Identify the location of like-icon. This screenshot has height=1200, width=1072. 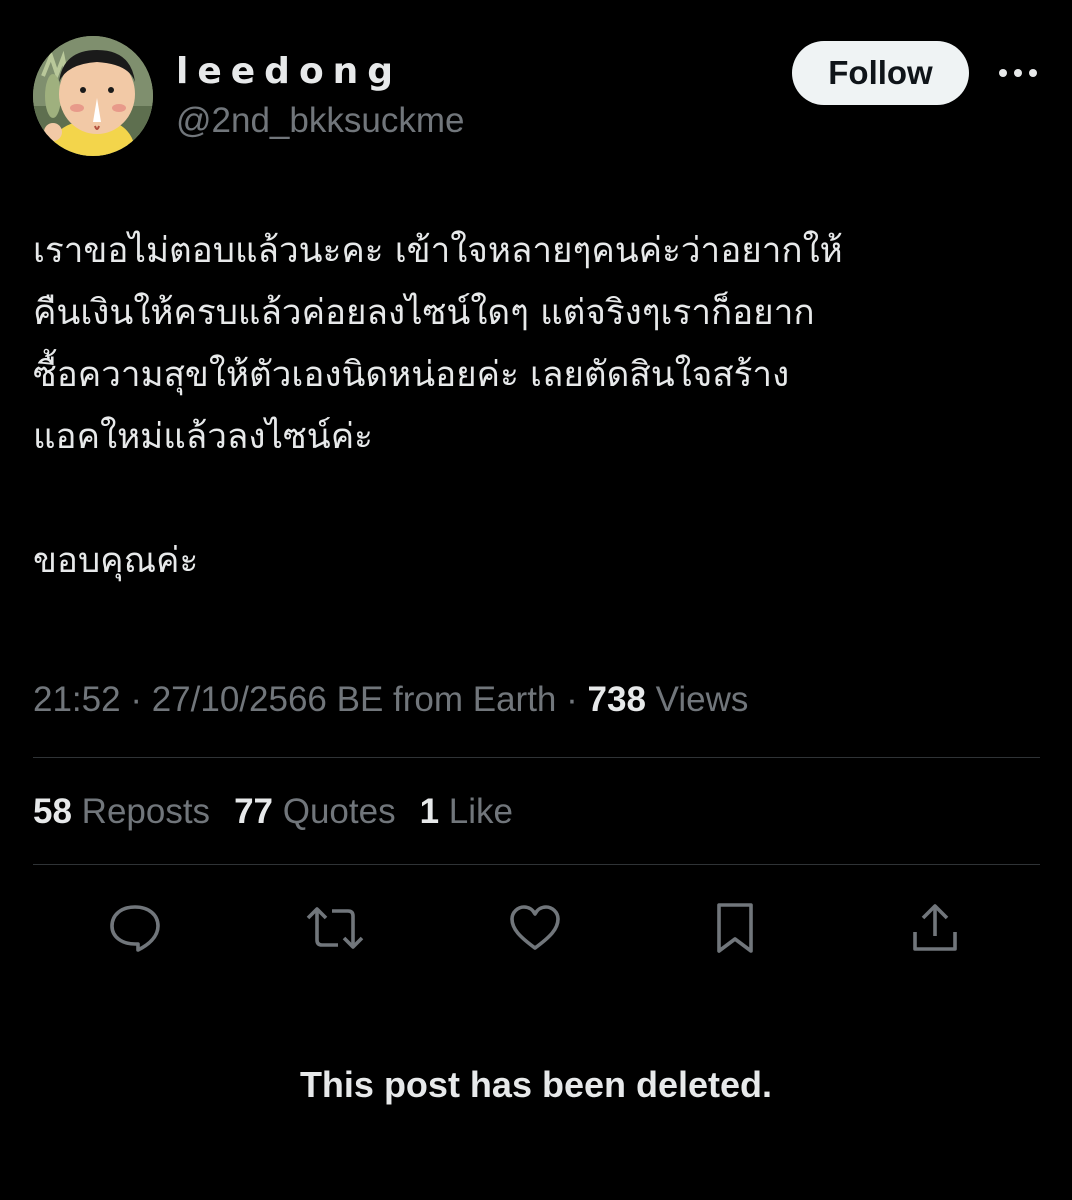
(535, 927).